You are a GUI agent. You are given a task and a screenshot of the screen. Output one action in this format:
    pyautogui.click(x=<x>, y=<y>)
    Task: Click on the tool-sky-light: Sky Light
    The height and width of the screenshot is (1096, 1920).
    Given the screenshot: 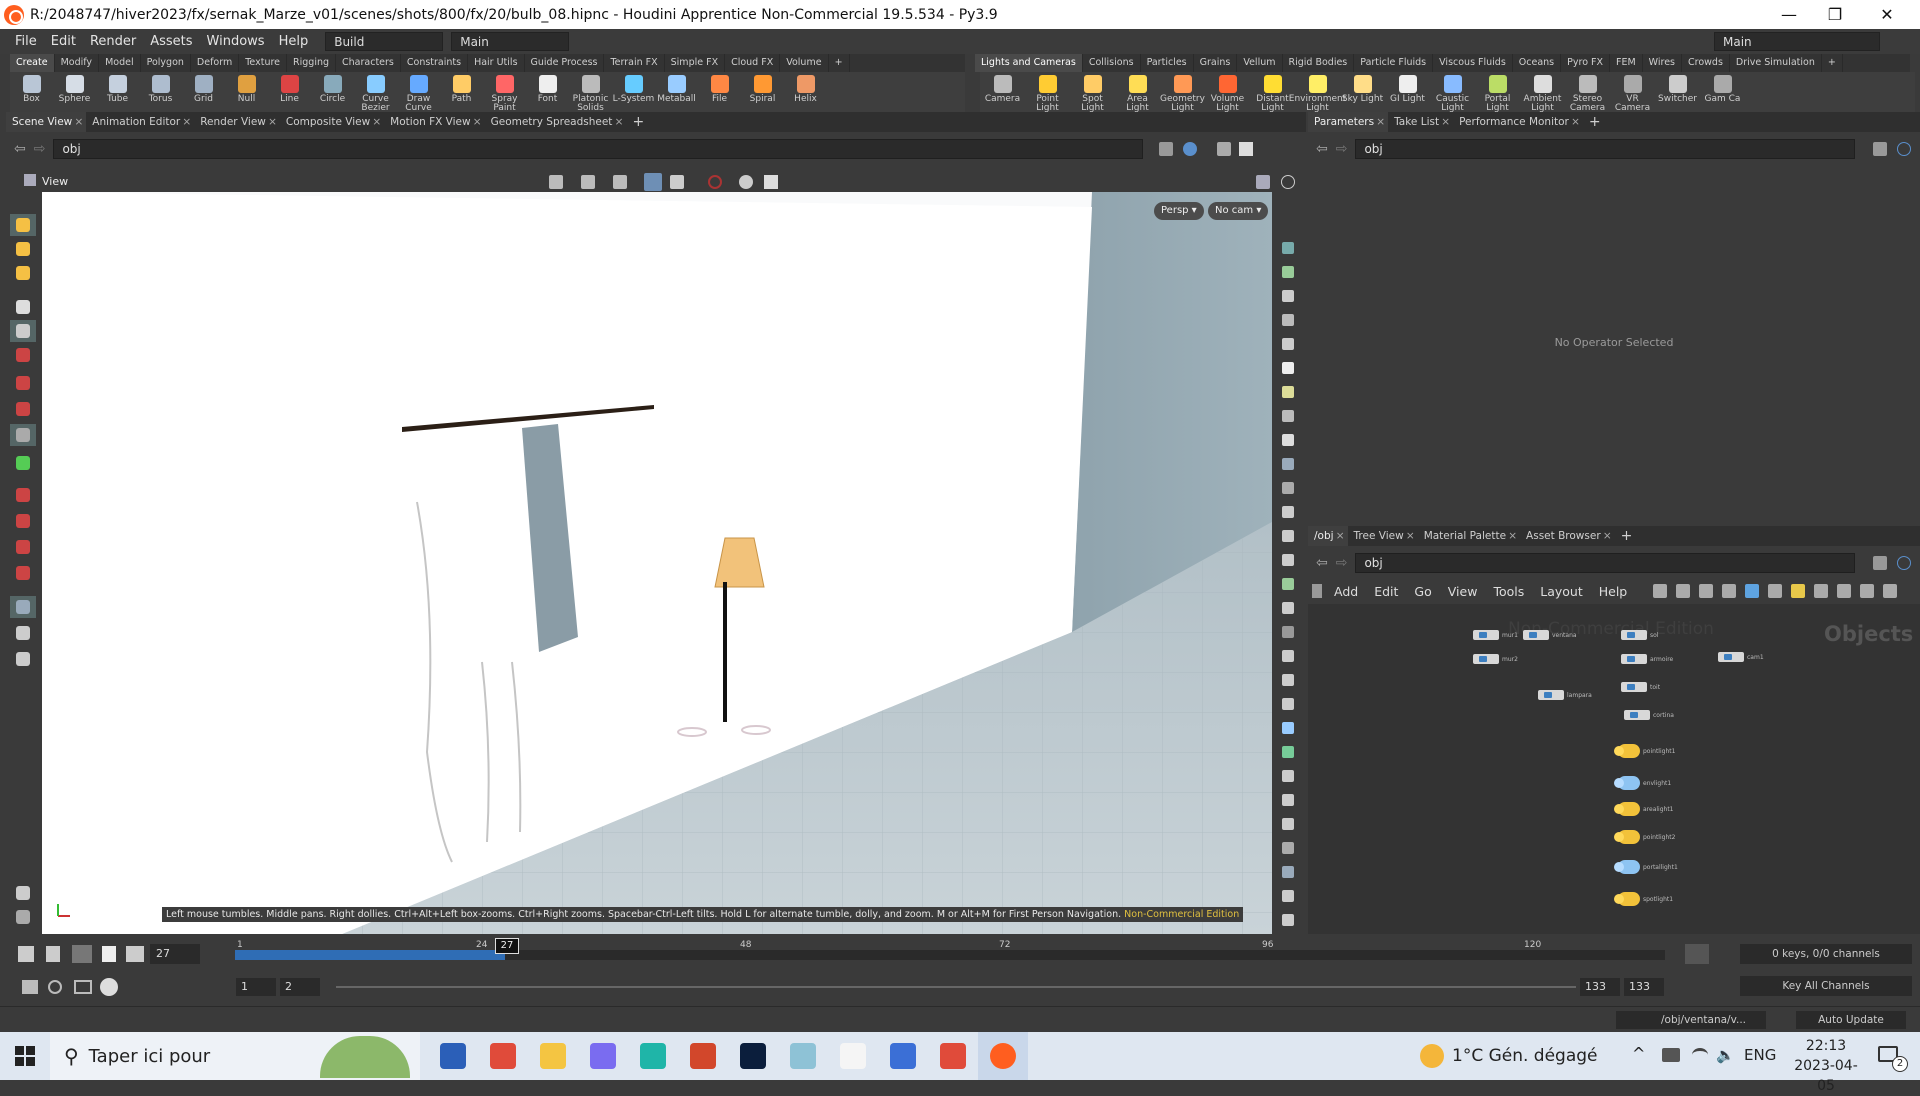 What is the action you would take?
    pyautogui.click(x=1362, y=88)
    